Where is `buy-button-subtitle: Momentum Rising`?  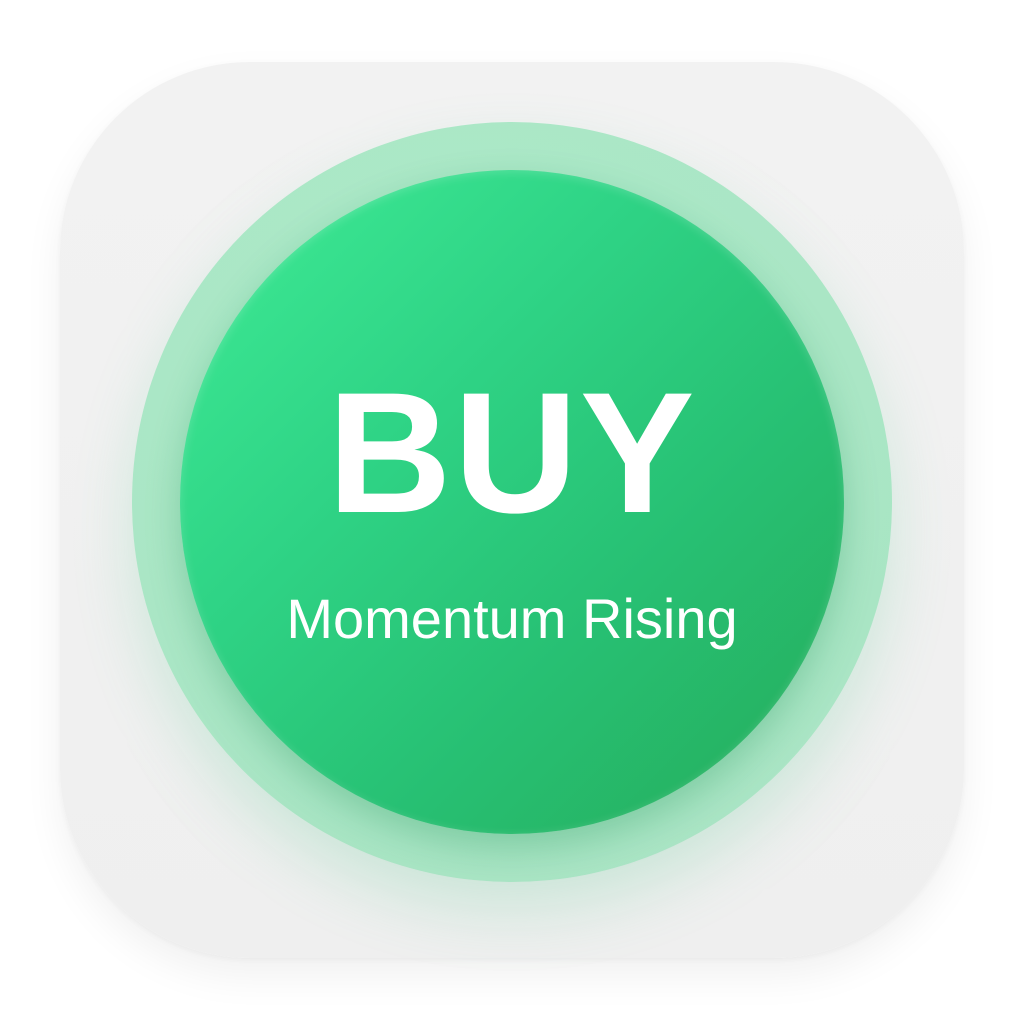 buy-button-subtitle: Momentum Rising is located at coordinates (512, 618).